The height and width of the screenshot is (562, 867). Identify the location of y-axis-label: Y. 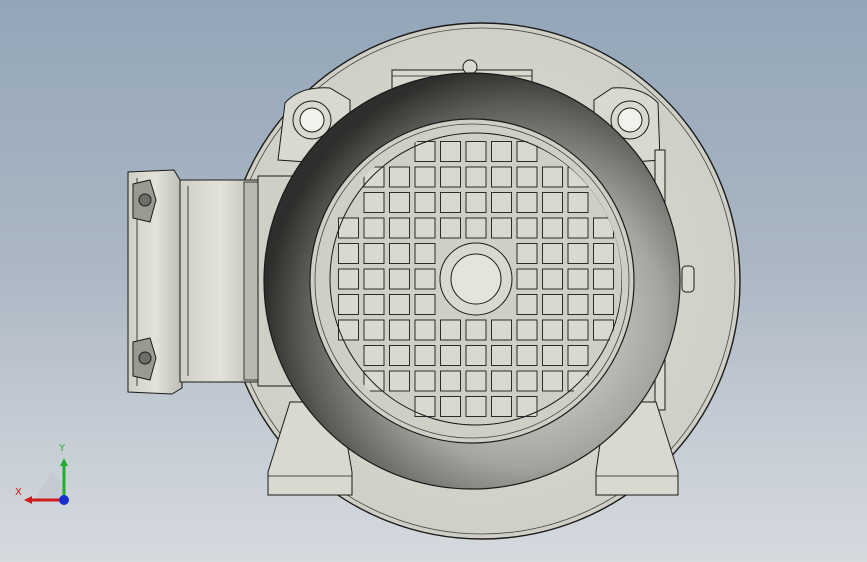
(62, 448).